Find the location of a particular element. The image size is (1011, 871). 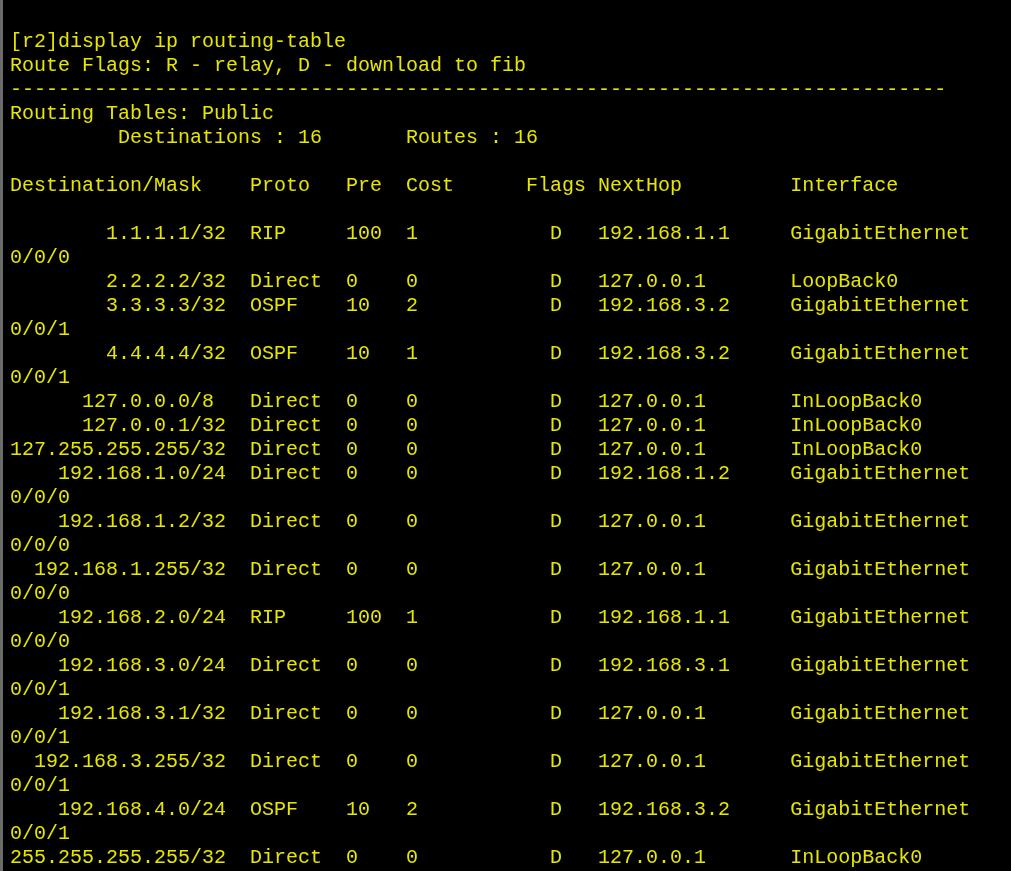

terminal-line: Routing Tables: Public is located at coordinates (142, 114).